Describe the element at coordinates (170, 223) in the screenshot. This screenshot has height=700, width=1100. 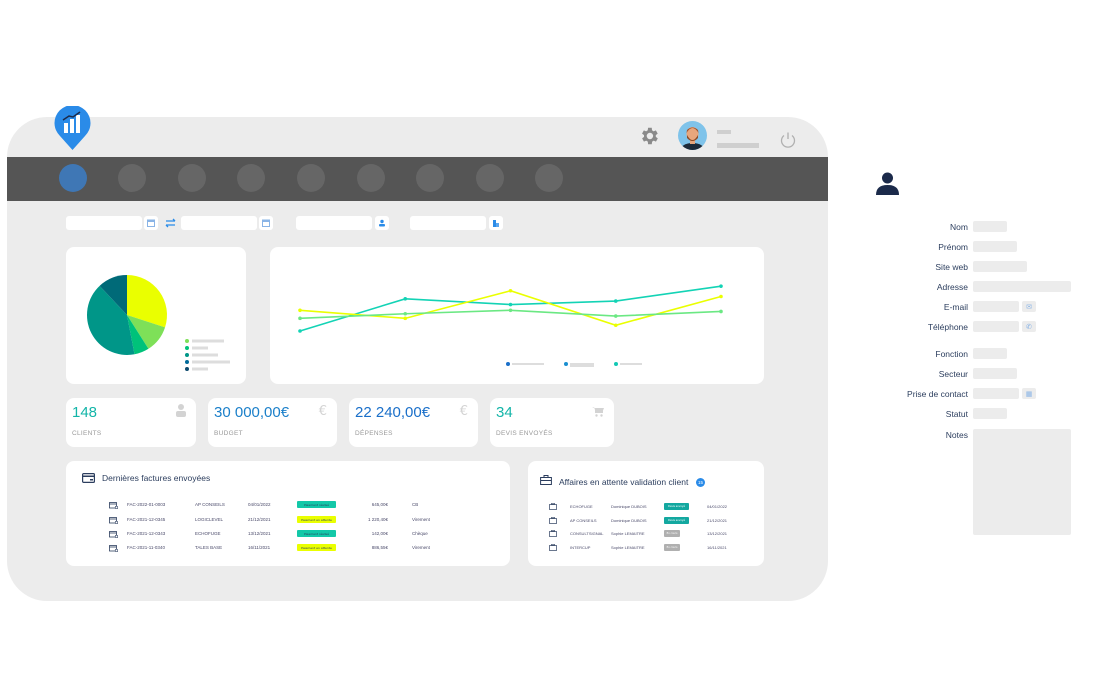
I see `swap-arrows-icon` at that location.